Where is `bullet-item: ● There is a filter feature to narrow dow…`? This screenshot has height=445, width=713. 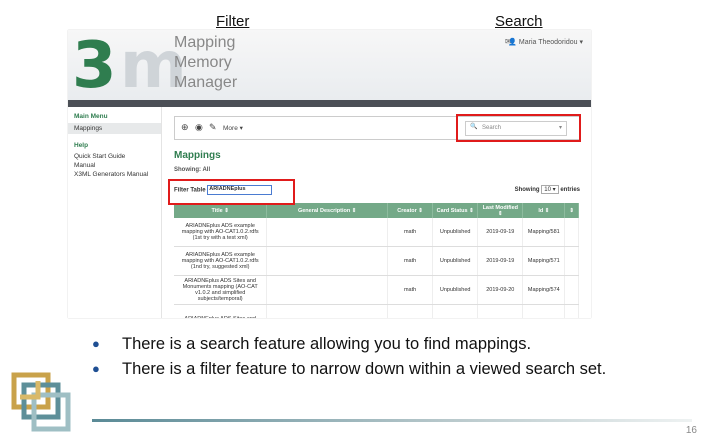
bullet-item: ● There is a filter feature to narrow dow… is located at coordinates (397, 371).